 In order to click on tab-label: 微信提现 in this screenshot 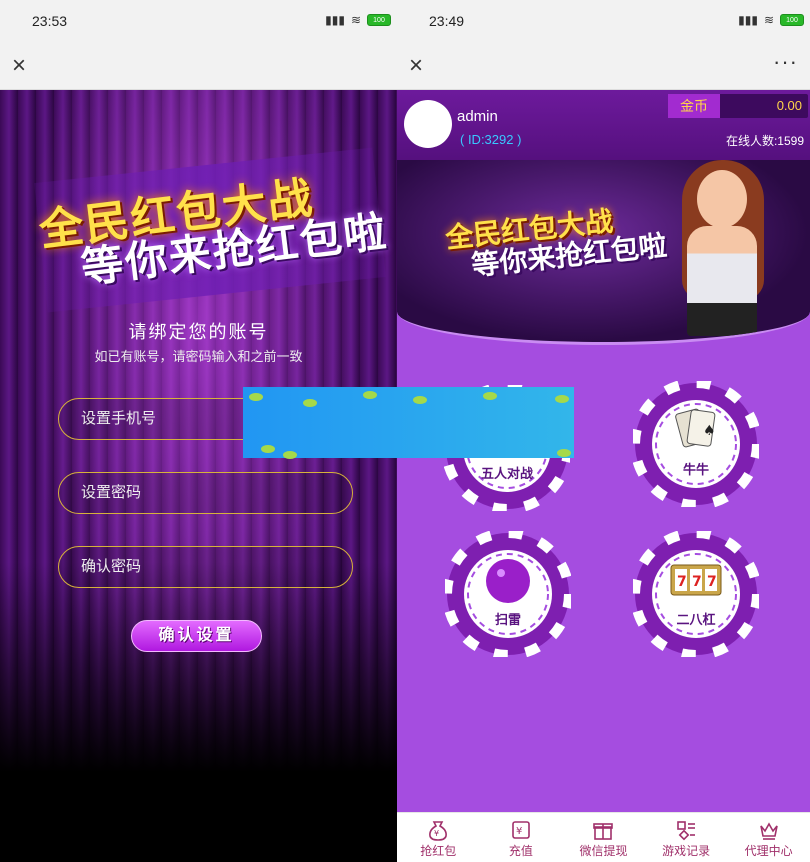, I will do `click(603, 851)`.